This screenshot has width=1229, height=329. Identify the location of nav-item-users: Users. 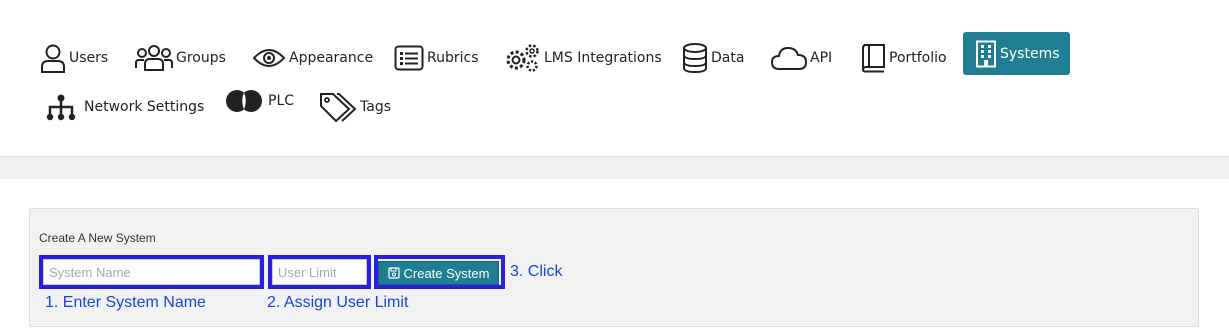
(74, 58).